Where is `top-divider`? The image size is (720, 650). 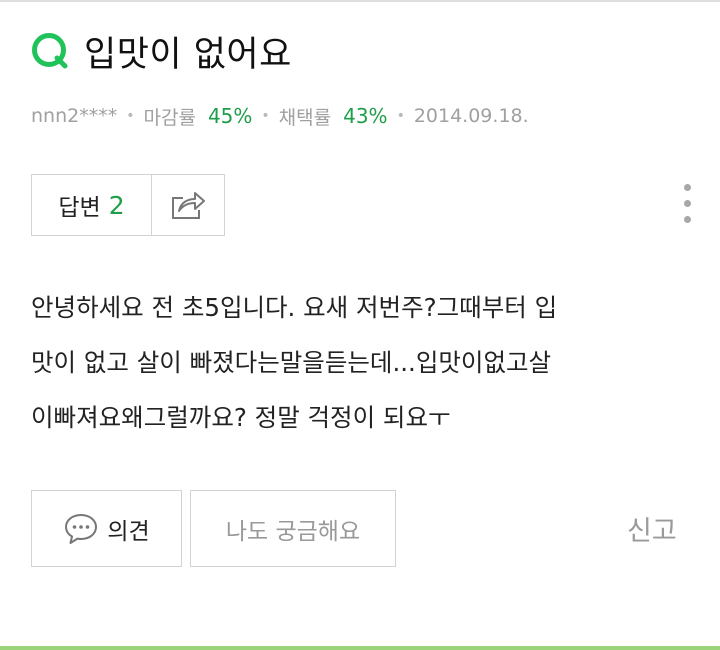
top-divider is located at coordinates (360, 1).